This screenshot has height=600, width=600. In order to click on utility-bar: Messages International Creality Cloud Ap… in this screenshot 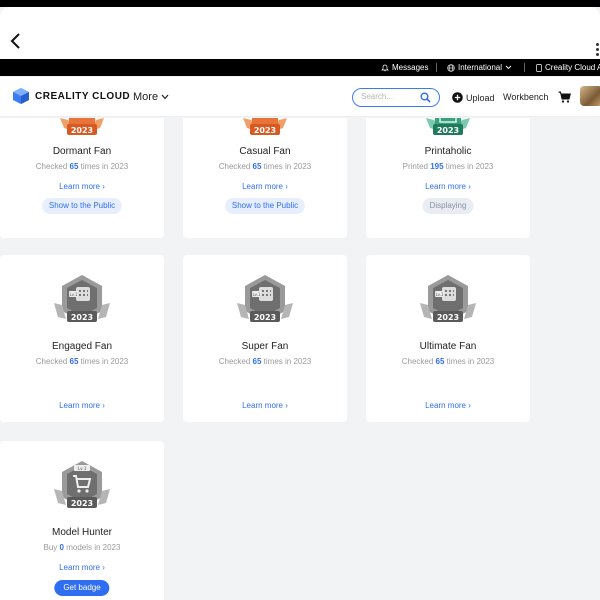, I will do `click(300, 67)`.